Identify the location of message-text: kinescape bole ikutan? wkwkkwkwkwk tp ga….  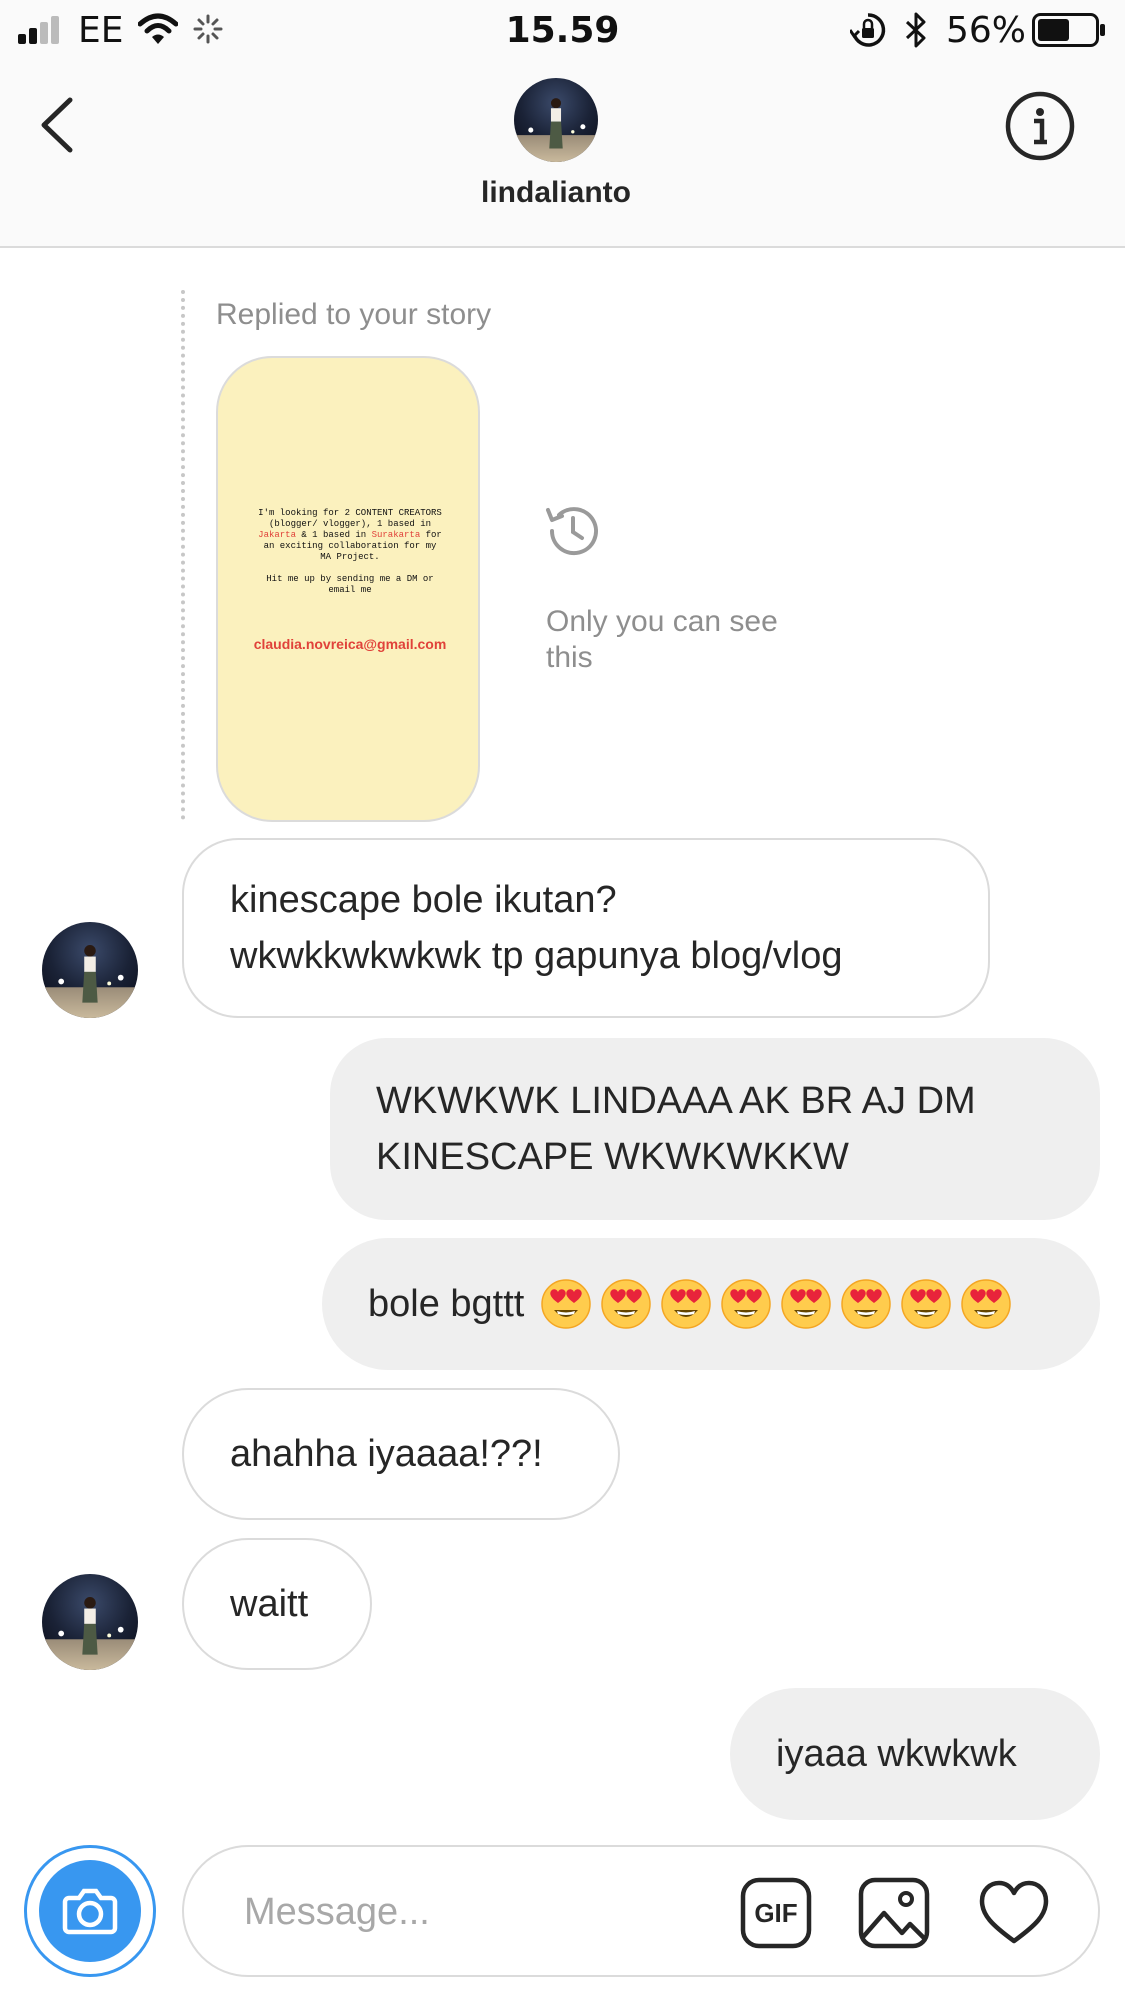
(536, 928).